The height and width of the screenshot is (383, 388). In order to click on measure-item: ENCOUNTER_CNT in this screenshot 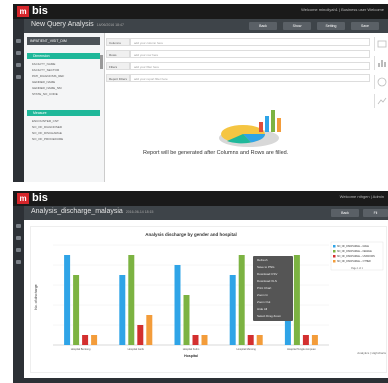, I will do `click(45, 121)`.